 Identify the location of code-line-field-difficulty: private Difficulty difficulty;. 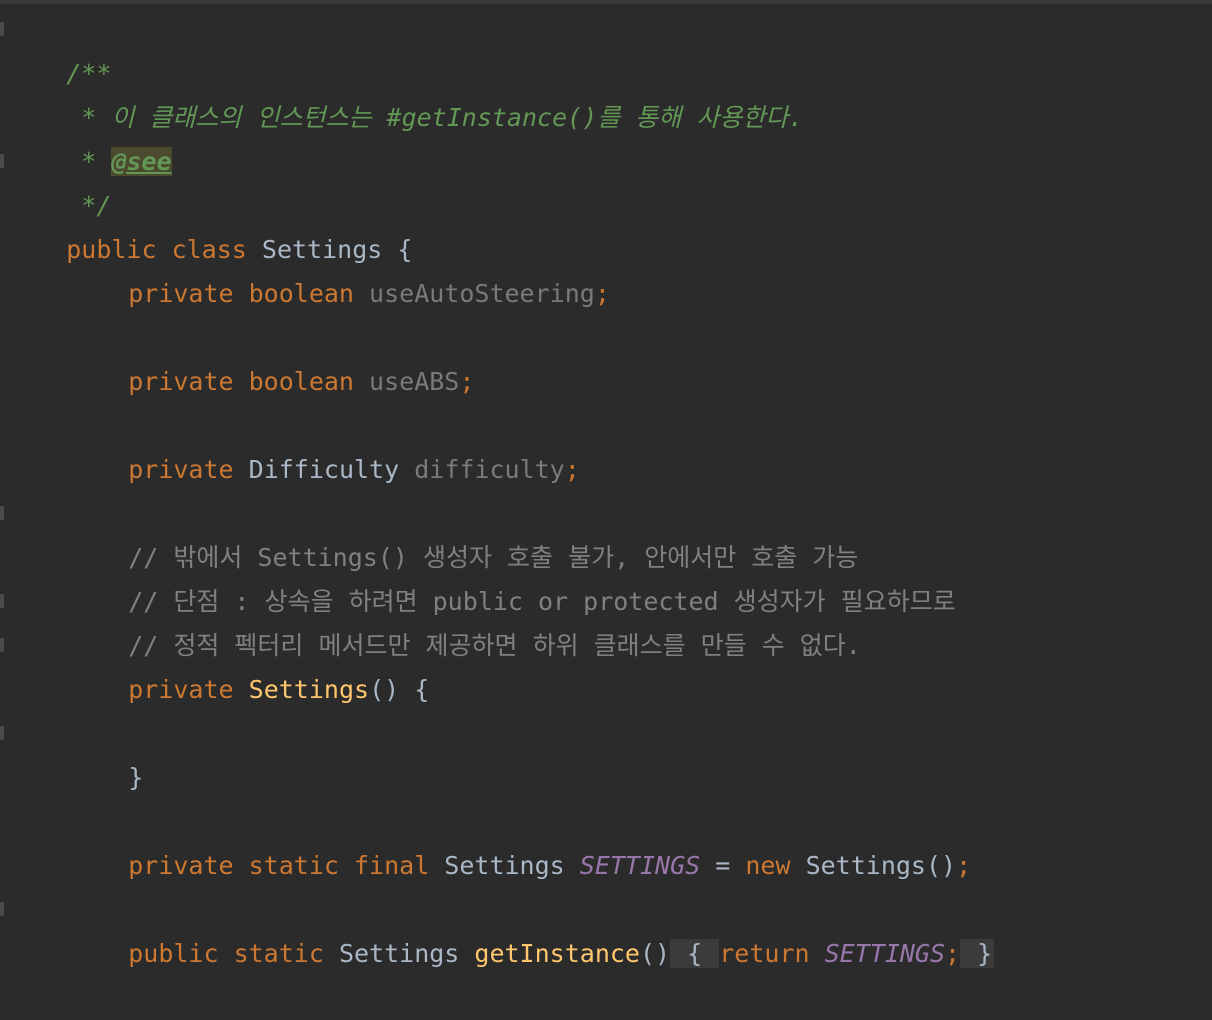
(293, 444).